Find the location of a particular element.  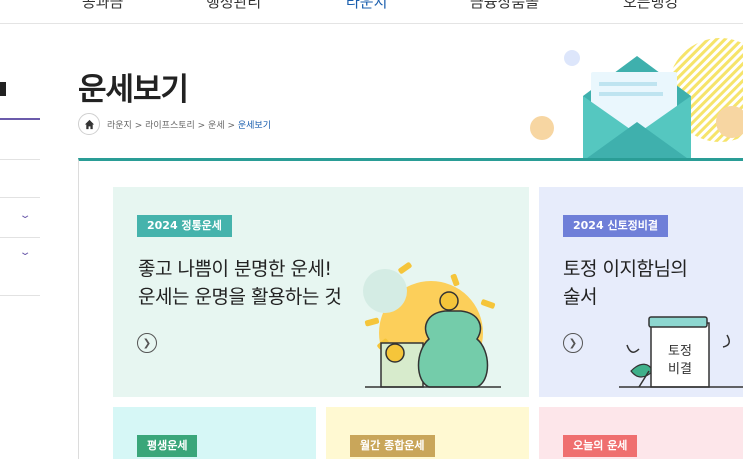

card-badge: 평생운세 is located at coordinates (167, 446).